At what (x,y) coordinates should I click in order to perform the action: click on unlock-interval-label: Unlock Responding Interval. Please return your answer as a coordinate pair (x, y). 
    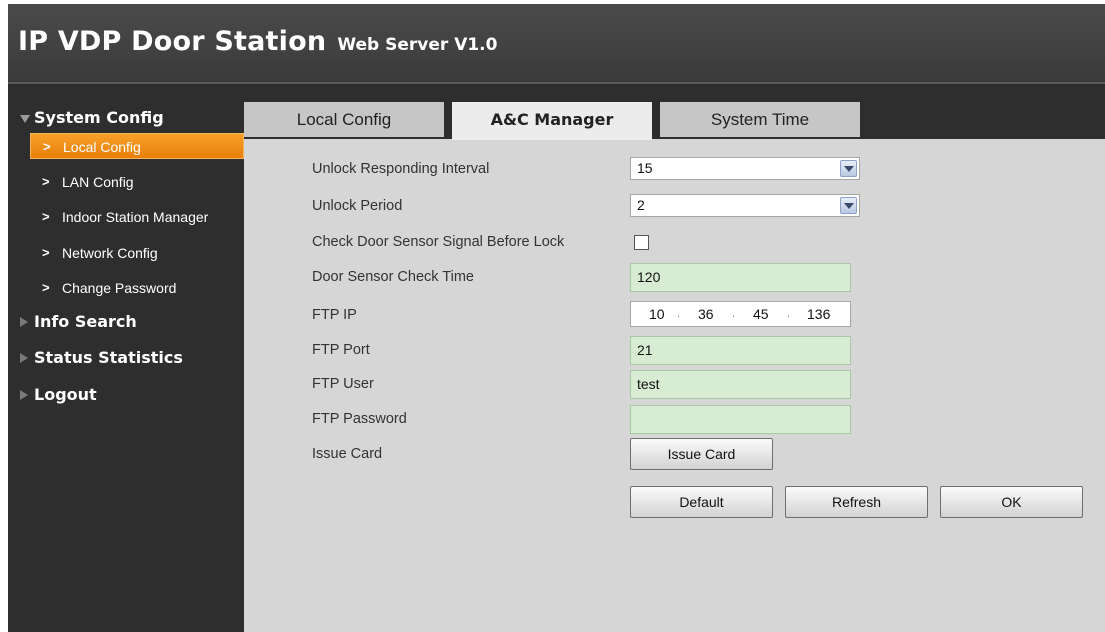
    Looking at the image, I should click on (401, 169).